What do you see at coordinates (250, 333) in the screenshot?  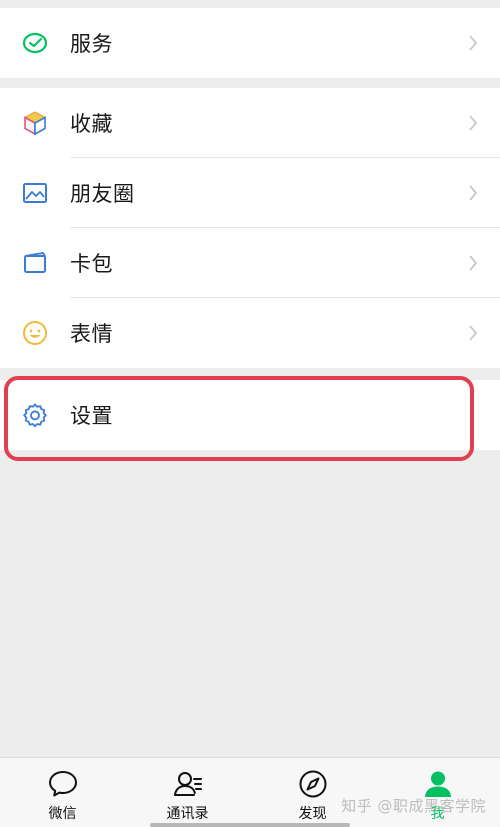 I see `menu-item-stickers: 表情` at bounding box center [250, 333].